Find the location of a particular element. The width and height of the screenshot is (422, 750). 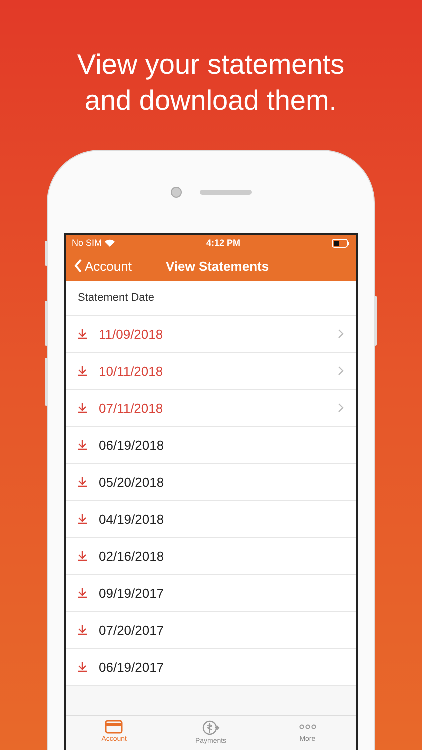

statement-date: 06/19/2017 is located at coordinates (132, 667).